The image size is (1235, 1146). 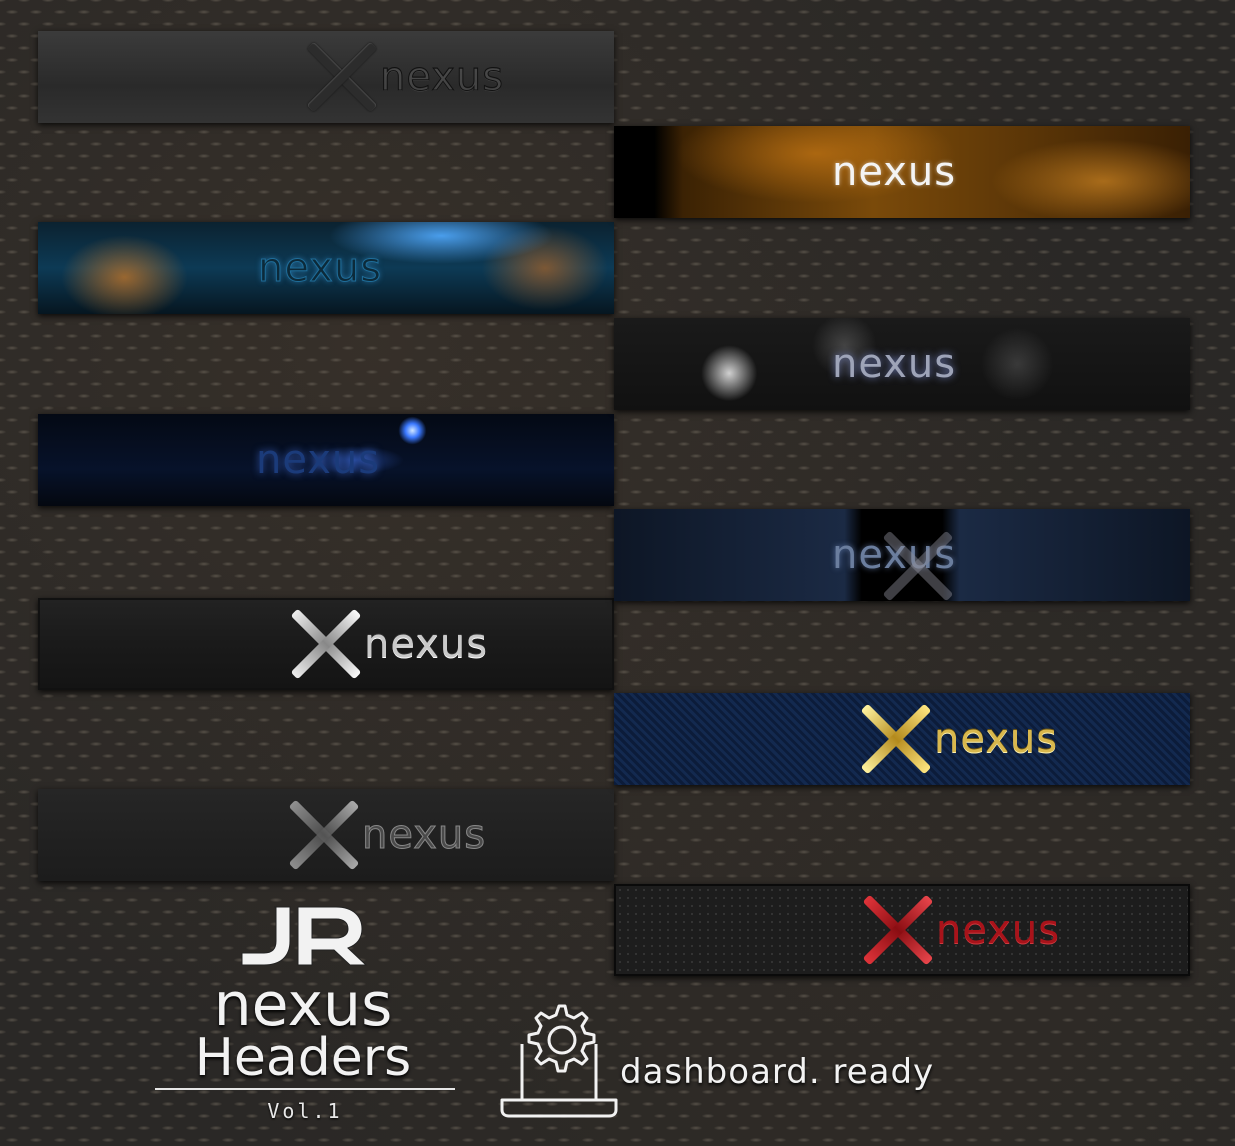 I want to click on brand-title: nexus, so click(x=303, y=1005).